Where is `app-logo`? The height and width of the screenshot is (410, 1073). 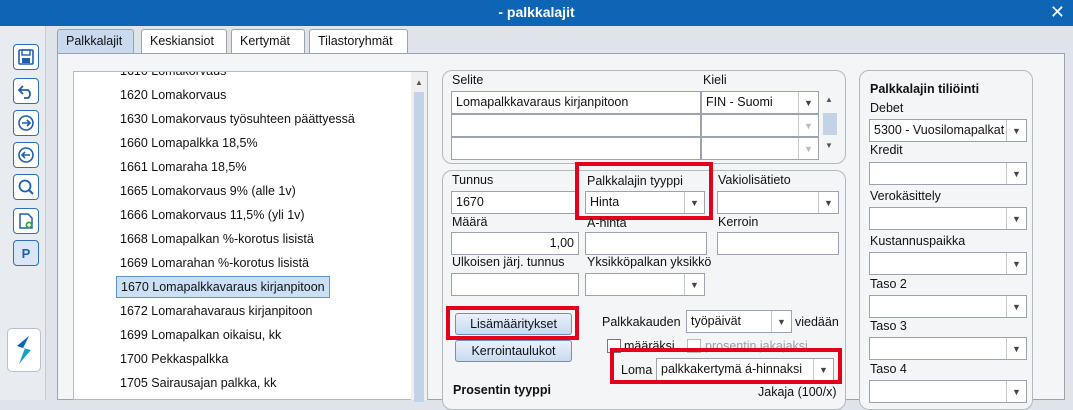
app-logo is located at coordinates (24, 350).